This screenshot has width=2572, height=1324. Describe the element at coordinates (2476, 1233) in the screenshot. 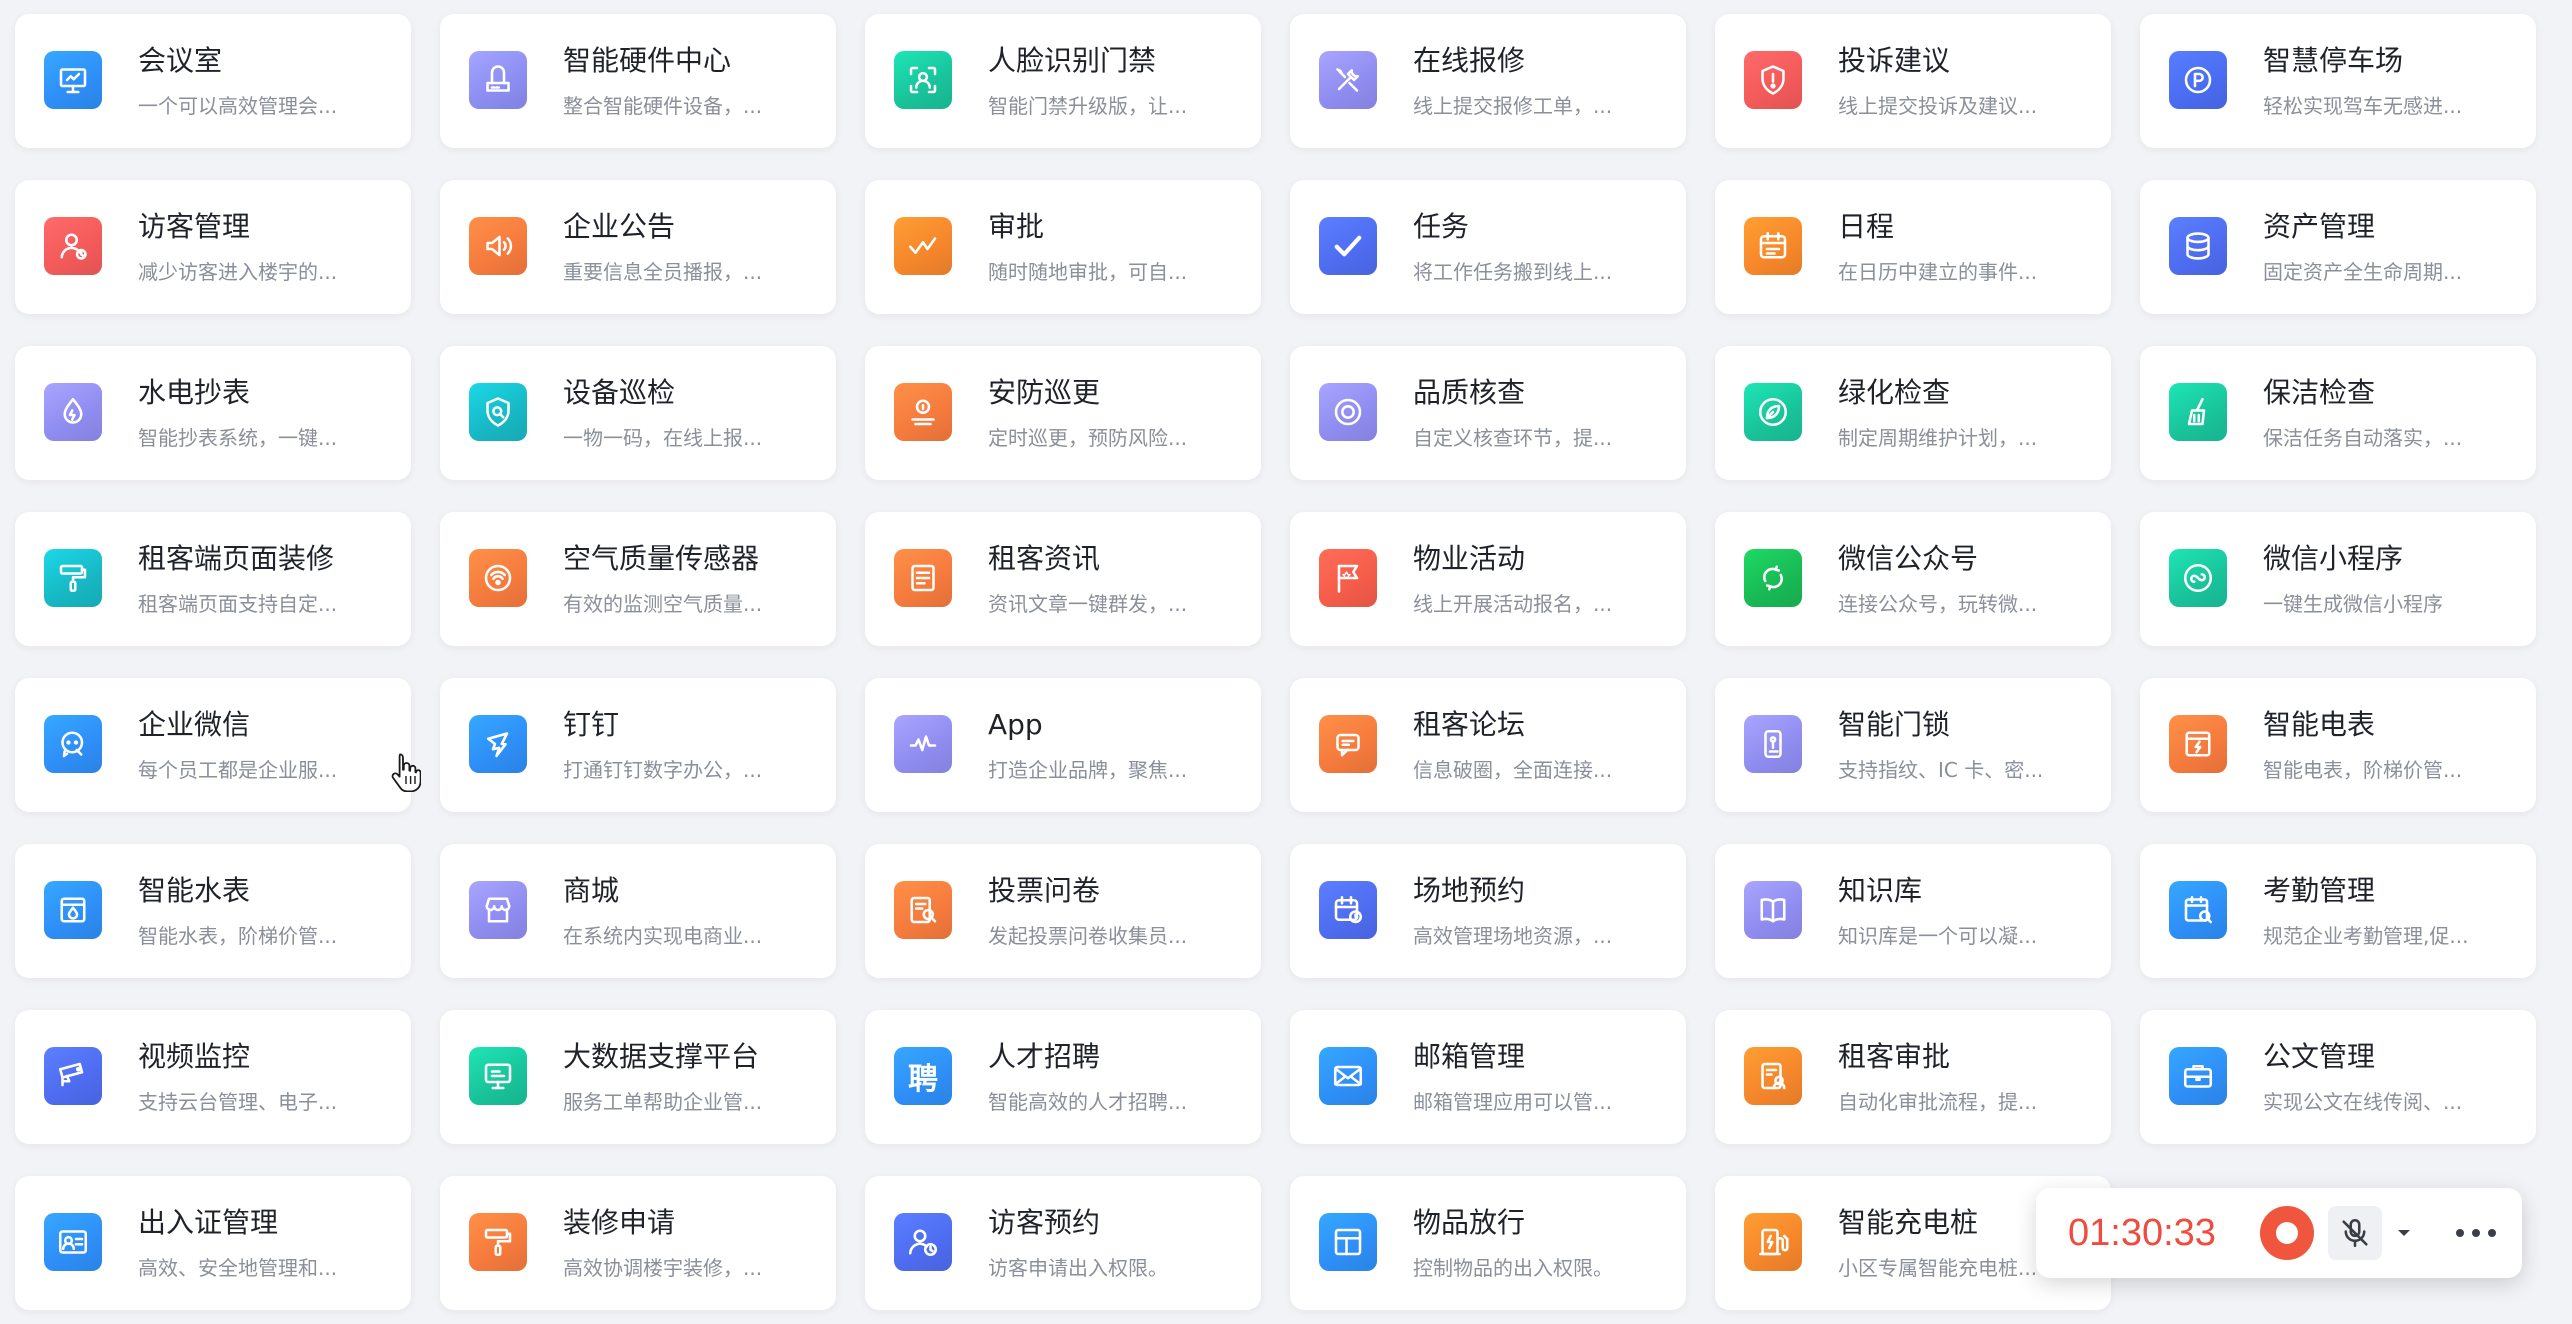

I see `more-options-button` at that location.